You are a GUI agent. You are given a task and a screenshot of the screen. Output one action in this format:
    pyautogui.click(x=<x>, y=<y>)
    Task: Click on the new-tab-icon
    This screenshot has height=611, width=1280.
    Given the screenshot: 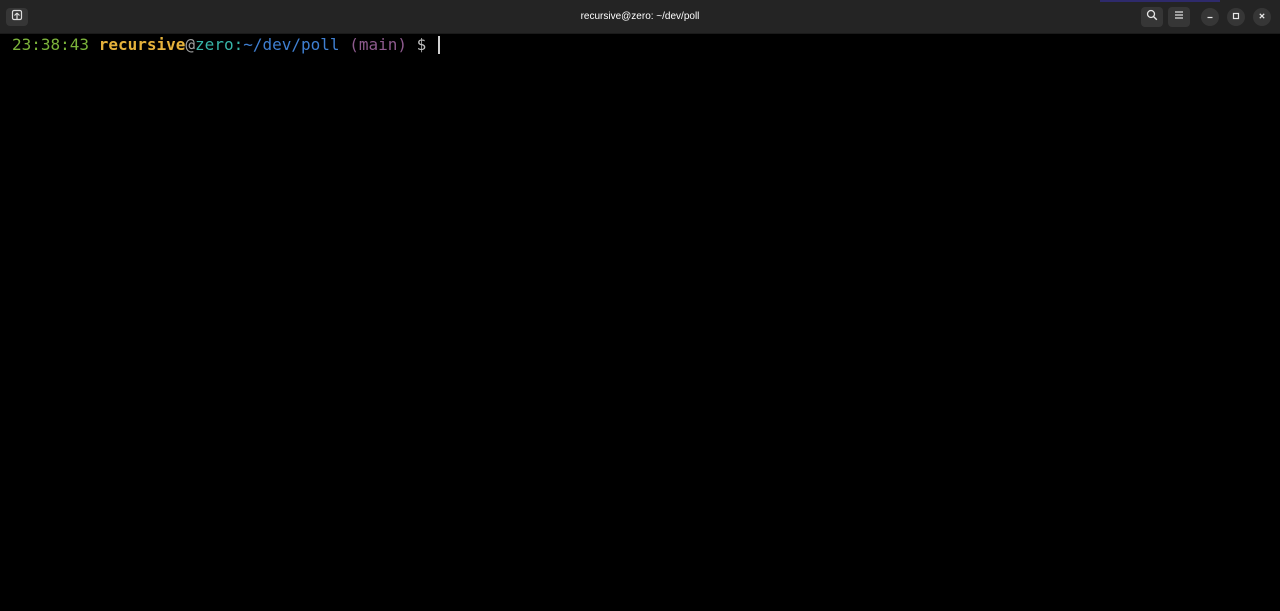 What is the action you would take?
    pyautogui.click(x=17, y=17)
    